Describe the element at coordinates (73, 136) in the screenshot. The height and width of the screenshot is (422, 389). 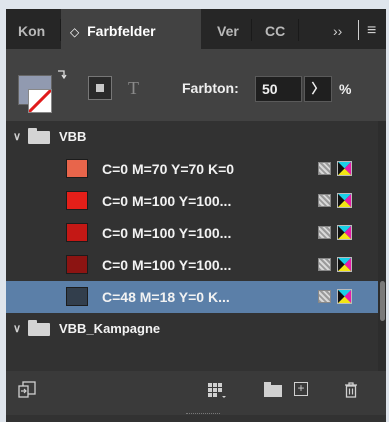
I see `swatch-group-label: VBB` at that location.